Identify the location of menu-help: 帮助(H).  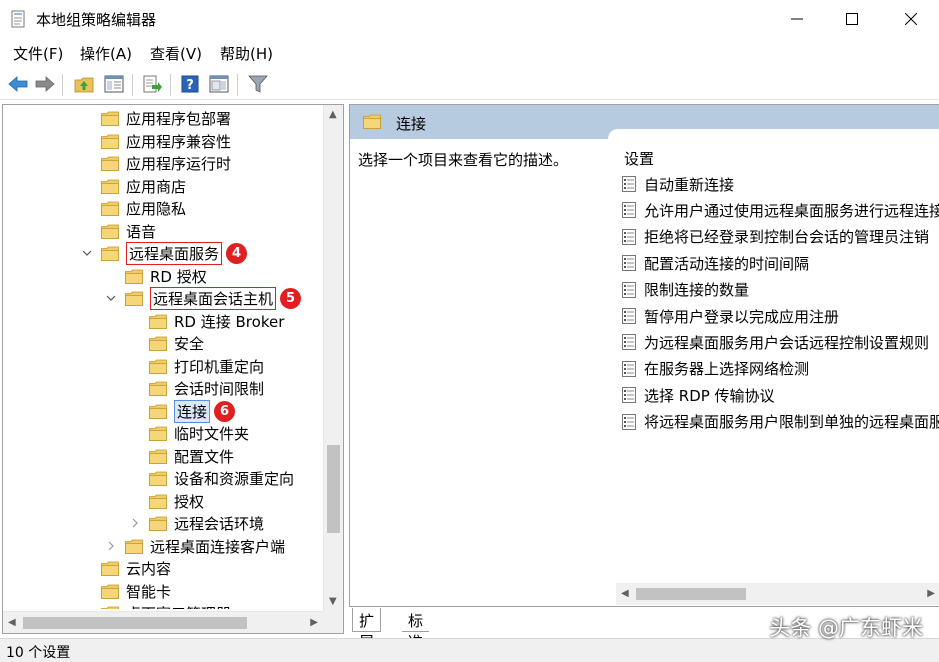
(246, 53).